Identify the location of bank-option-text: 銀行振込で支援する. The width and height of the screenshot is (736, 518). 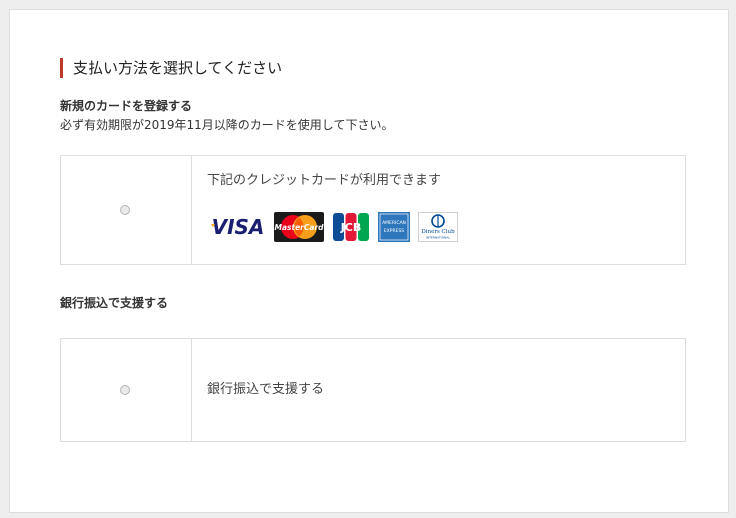
(266, 389).